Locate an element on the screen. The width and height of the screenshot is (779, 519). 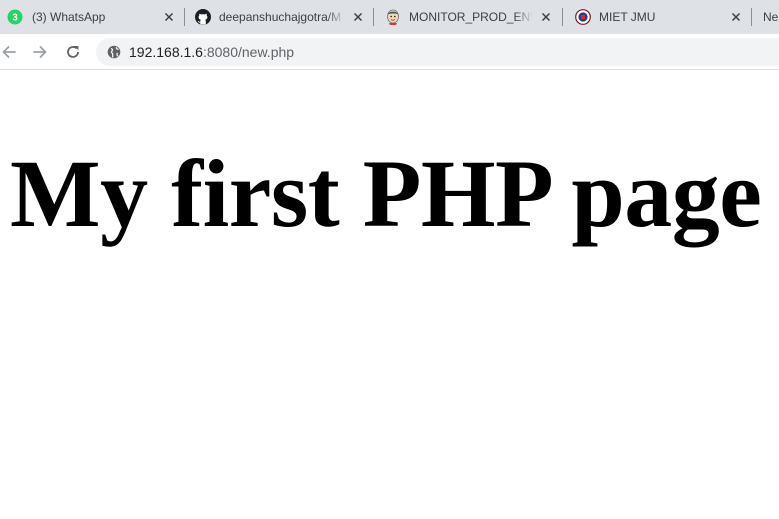
tab-github: deepanshuchajgotra/M is located at coordinates (279, 17).